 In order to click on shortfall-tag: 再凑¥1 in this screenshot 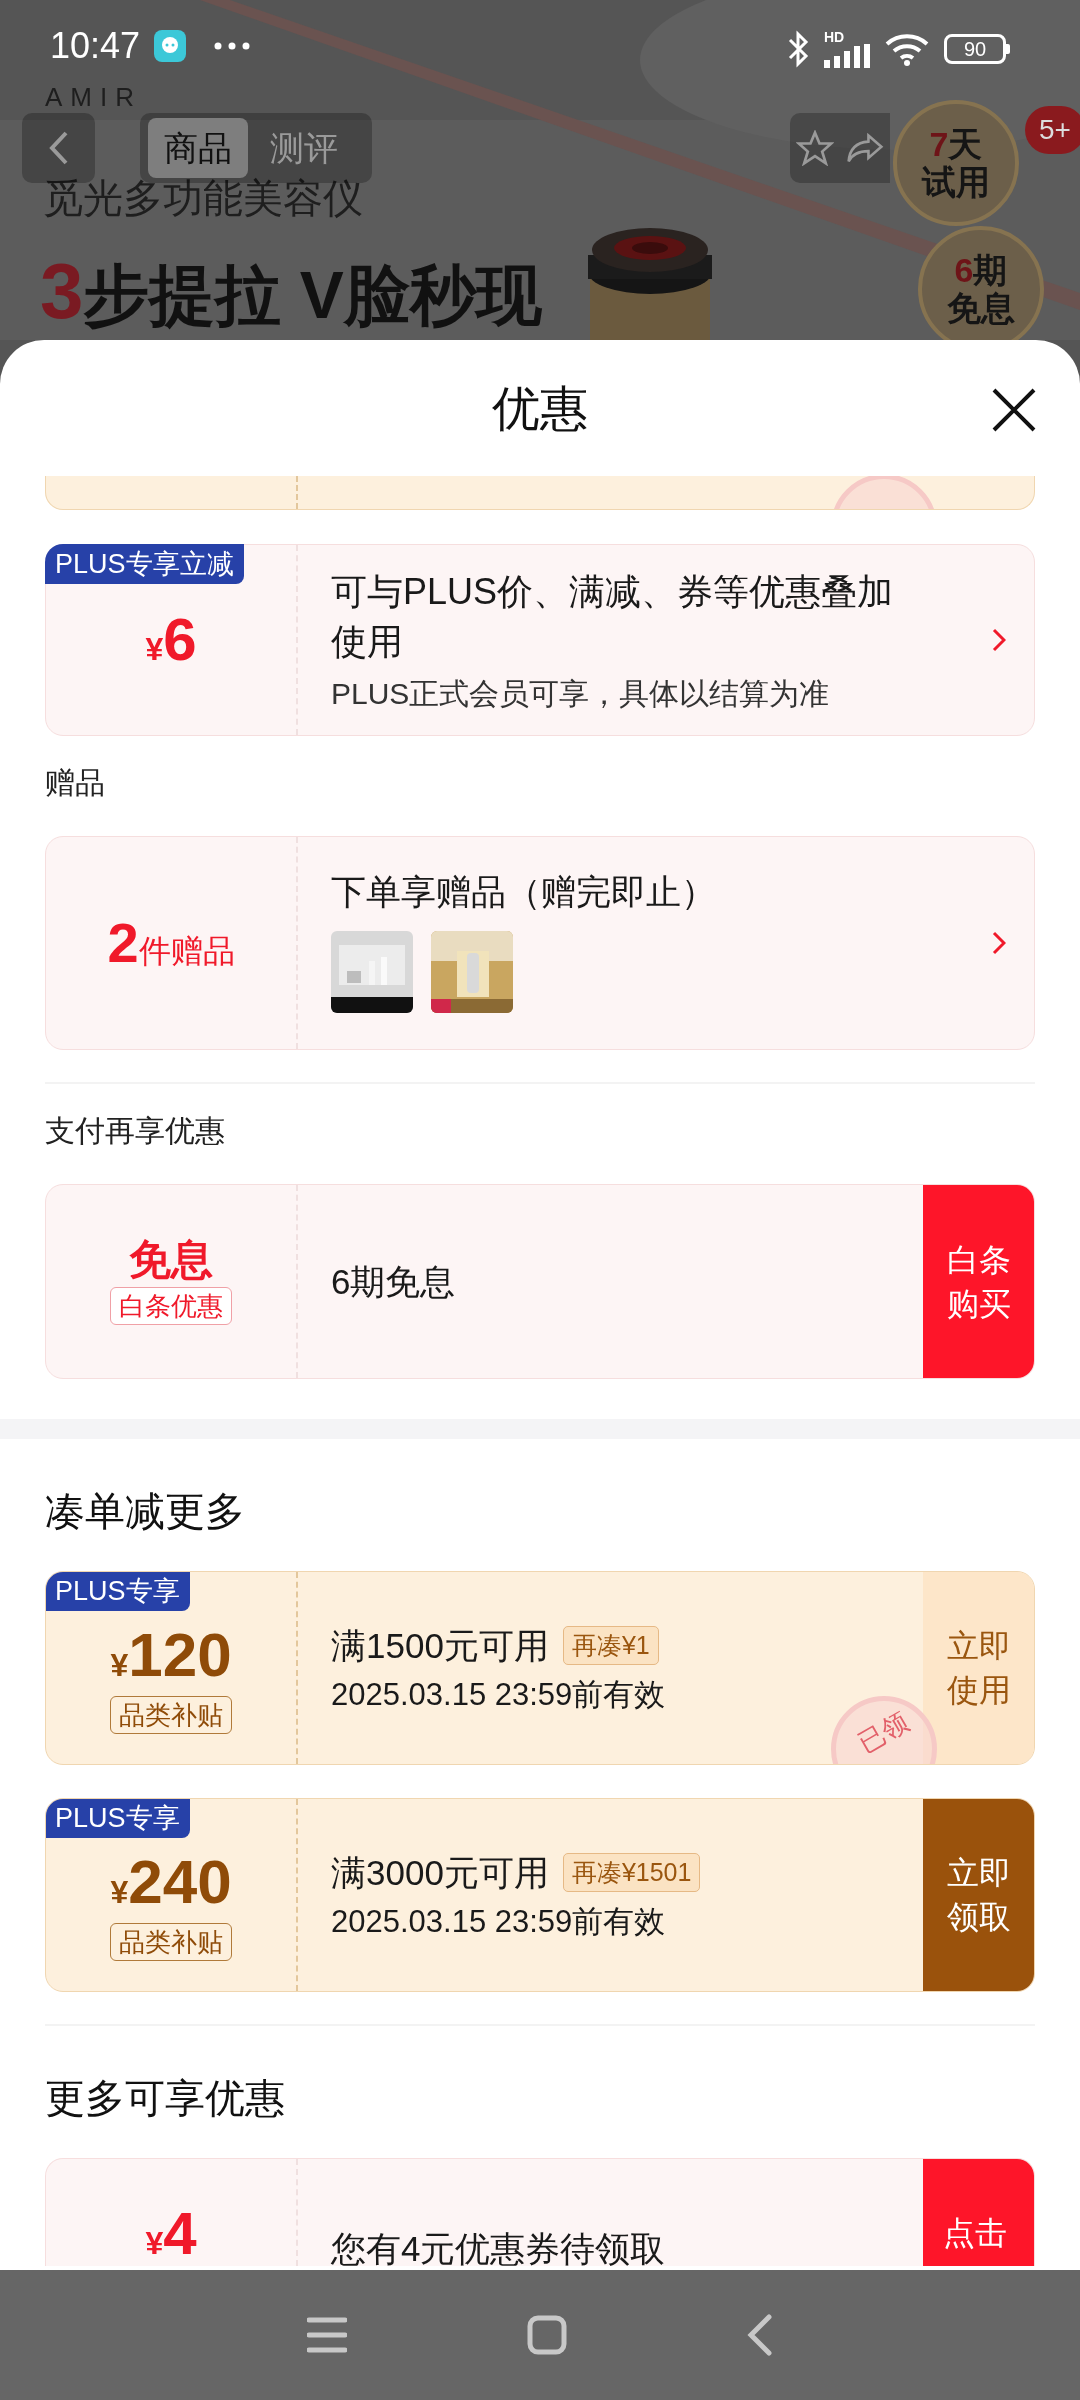, I will do `click(610, 1645)`.